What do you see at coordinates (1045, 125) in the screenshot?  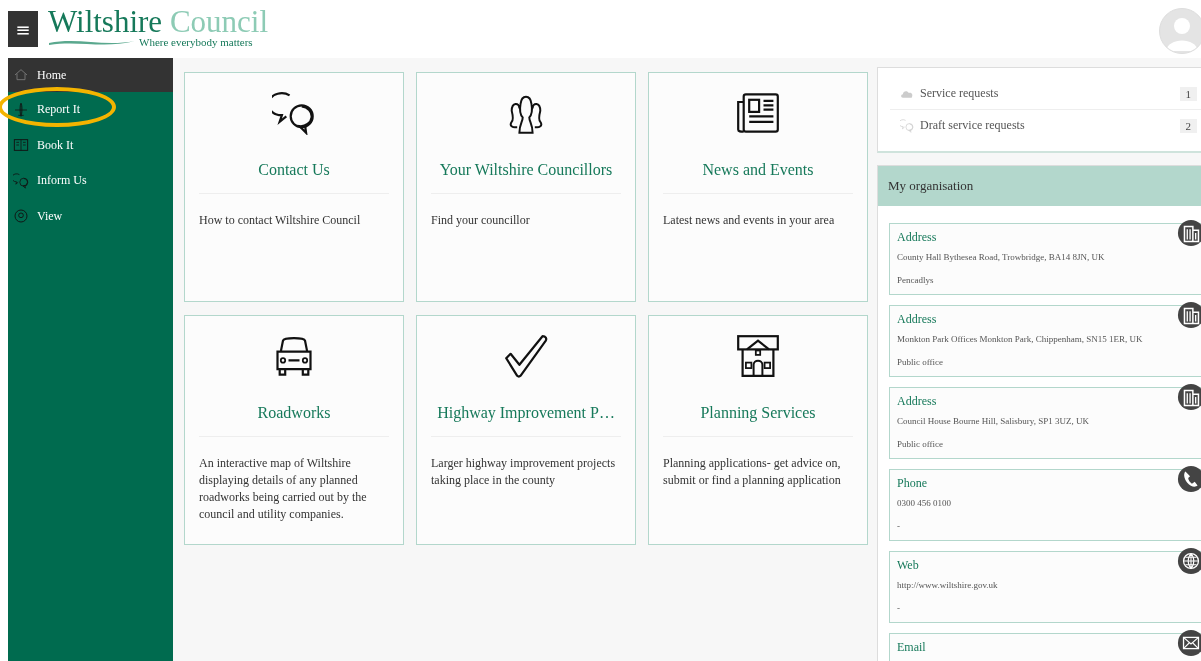 I see `request-row: Draft service requests 2` at bounding box center [1045, 125].